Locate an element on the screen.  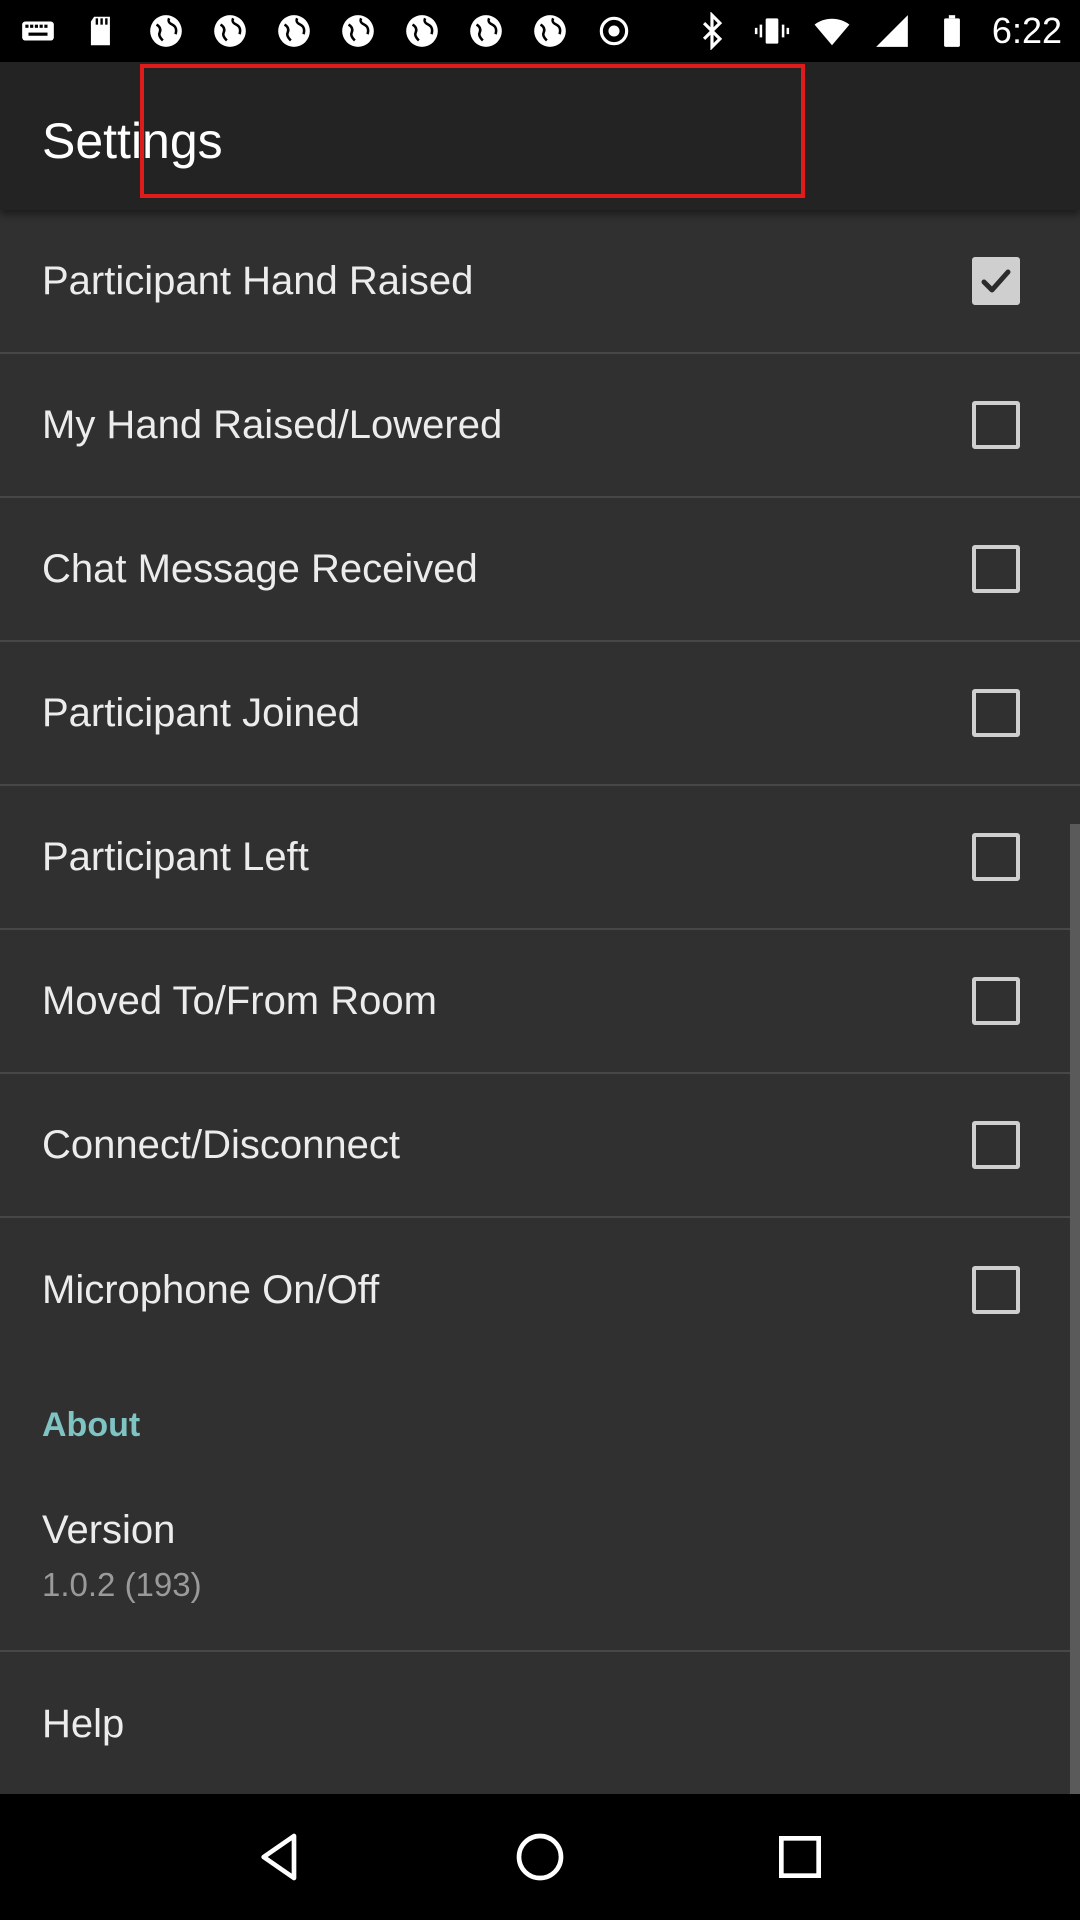
help-item: Help is located at coordinates (540, 1723).